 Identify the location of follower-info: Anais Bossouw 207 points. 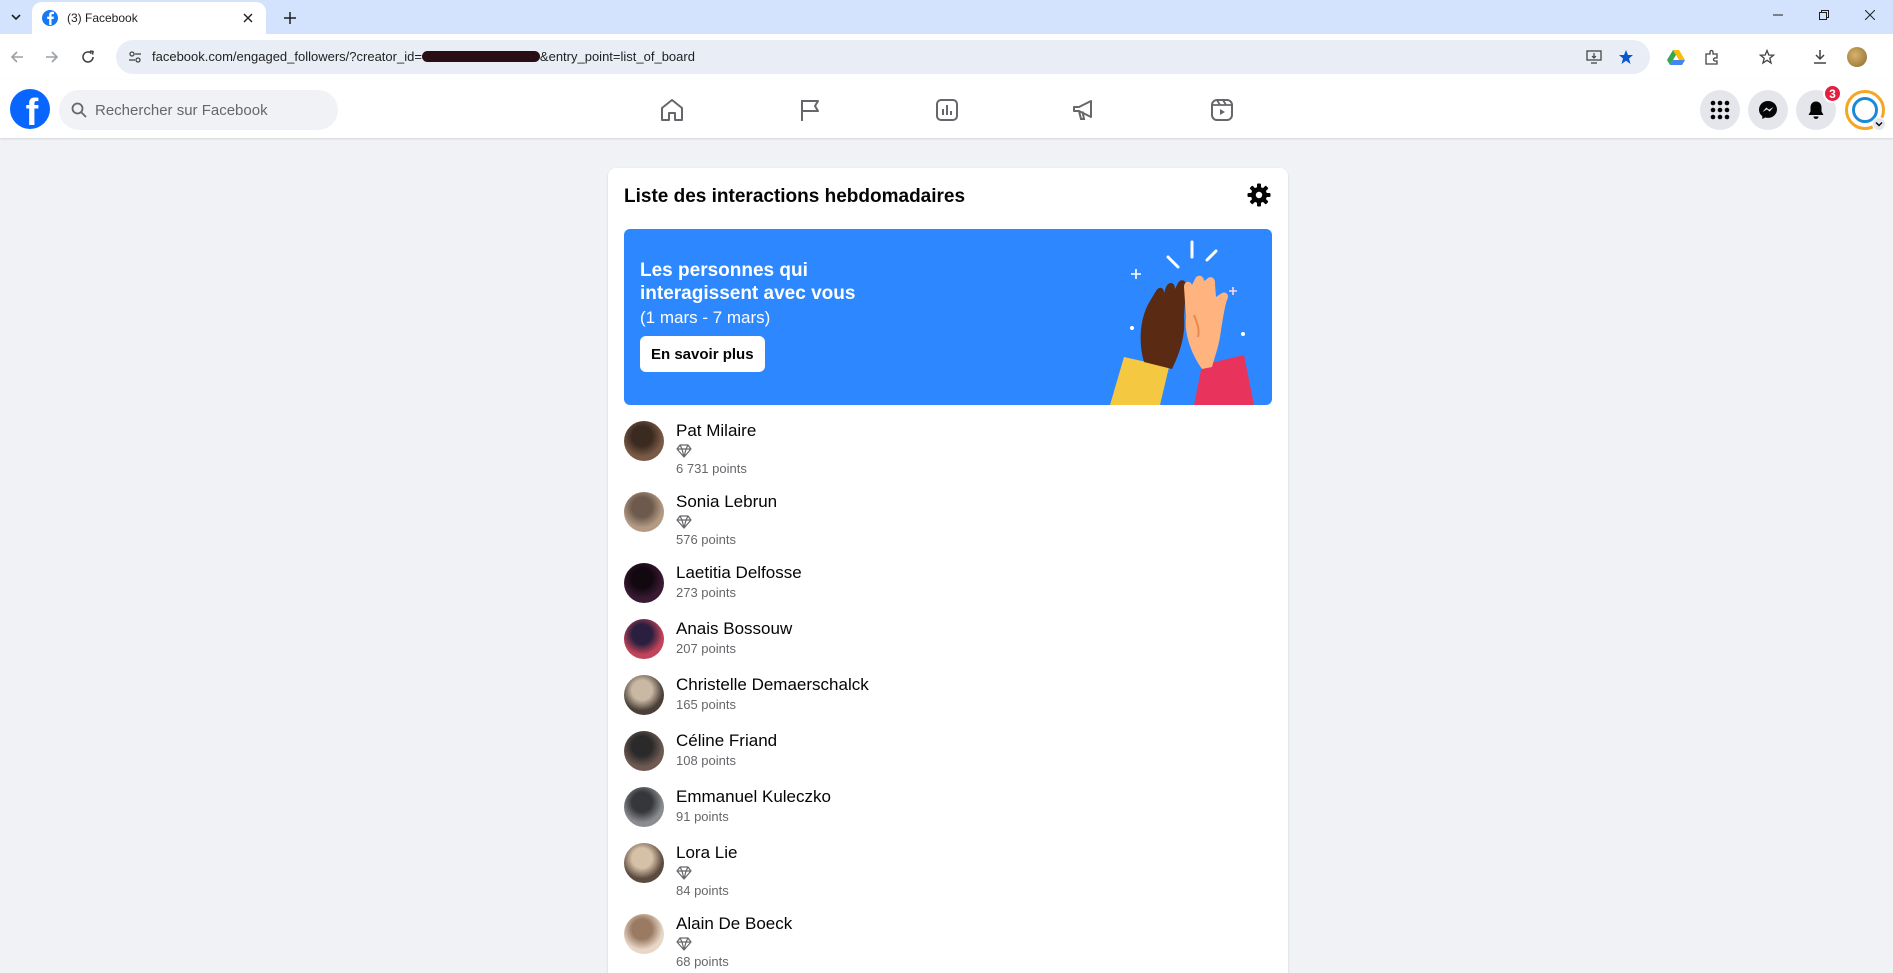
(734, 638).